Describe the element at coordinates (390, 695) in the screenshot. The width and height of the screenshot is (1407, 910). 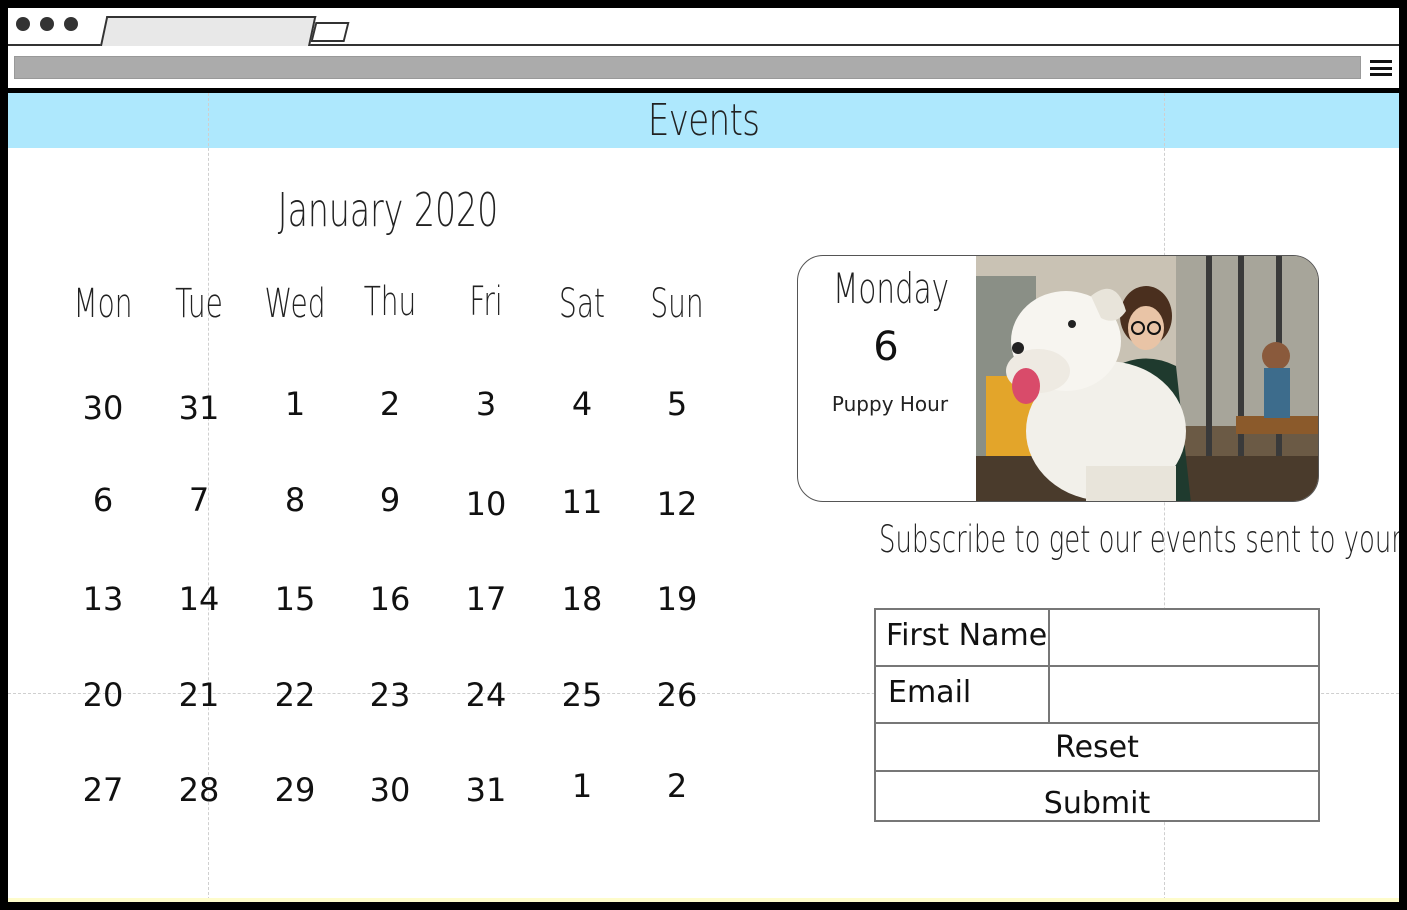
I see `calendar-day: 23` at that location.